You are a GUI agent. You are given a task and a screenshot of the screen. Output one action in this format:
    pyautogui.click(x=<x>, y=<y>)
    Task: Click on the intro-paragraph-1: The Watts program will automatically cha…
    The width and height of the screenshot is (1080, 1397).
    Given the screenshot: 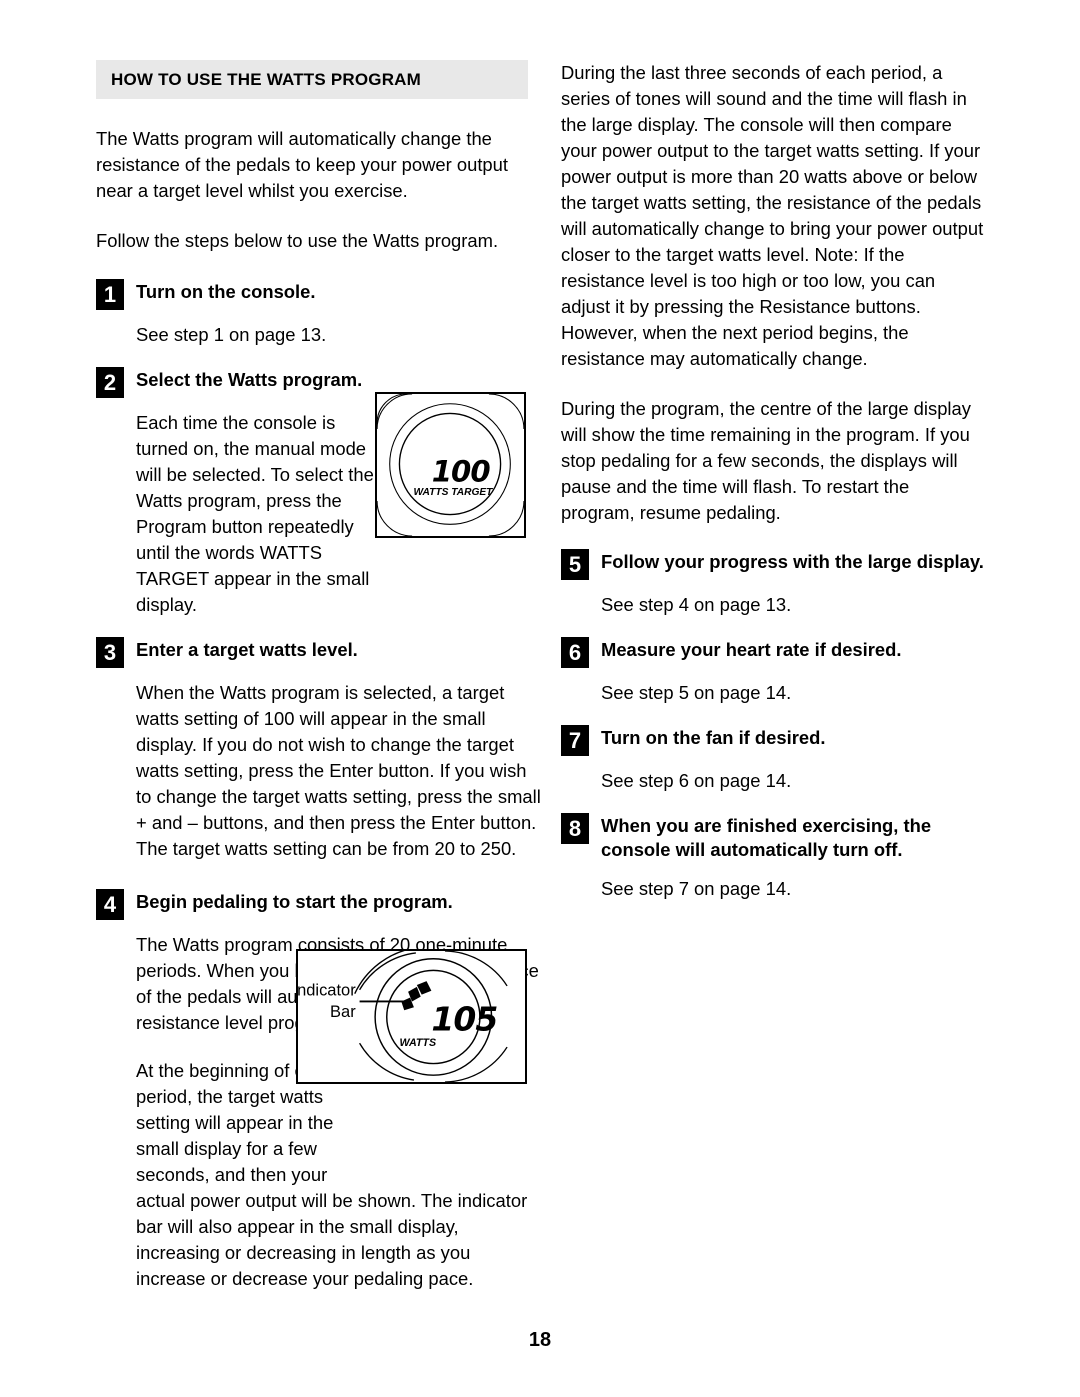 What is the action you would take?
    pyautogui.click(x=302, y=164)
    